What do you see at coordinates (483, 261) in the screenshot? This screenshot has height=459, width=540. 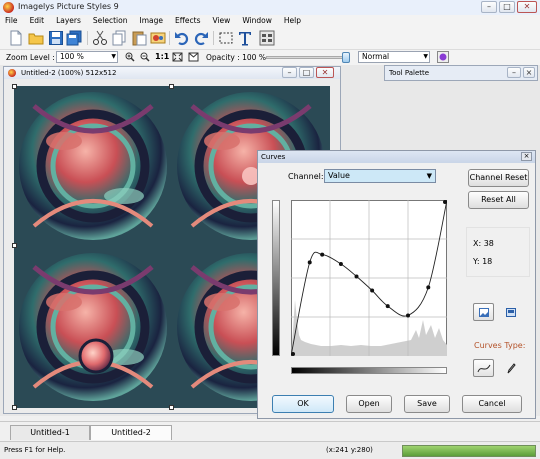 I see `y-readout: Y: 18` at bounding box center [483, 261].